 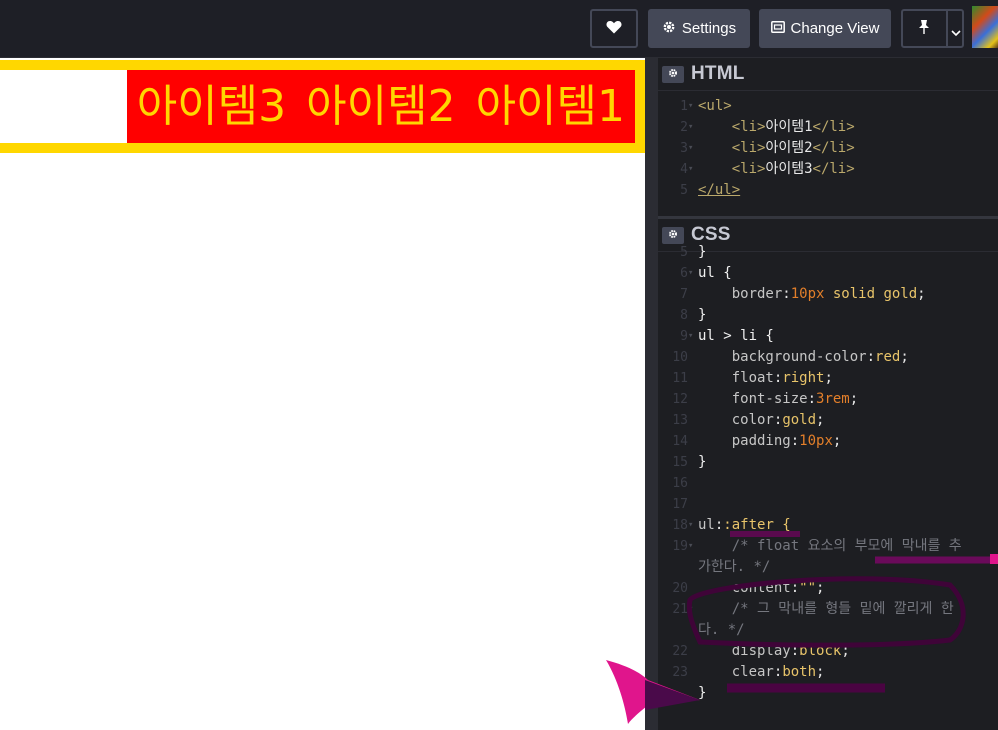 What do you see at coordinates (680, 441) in the screenshot?
I see `line-number: 14` at bounding box center [680, 441].